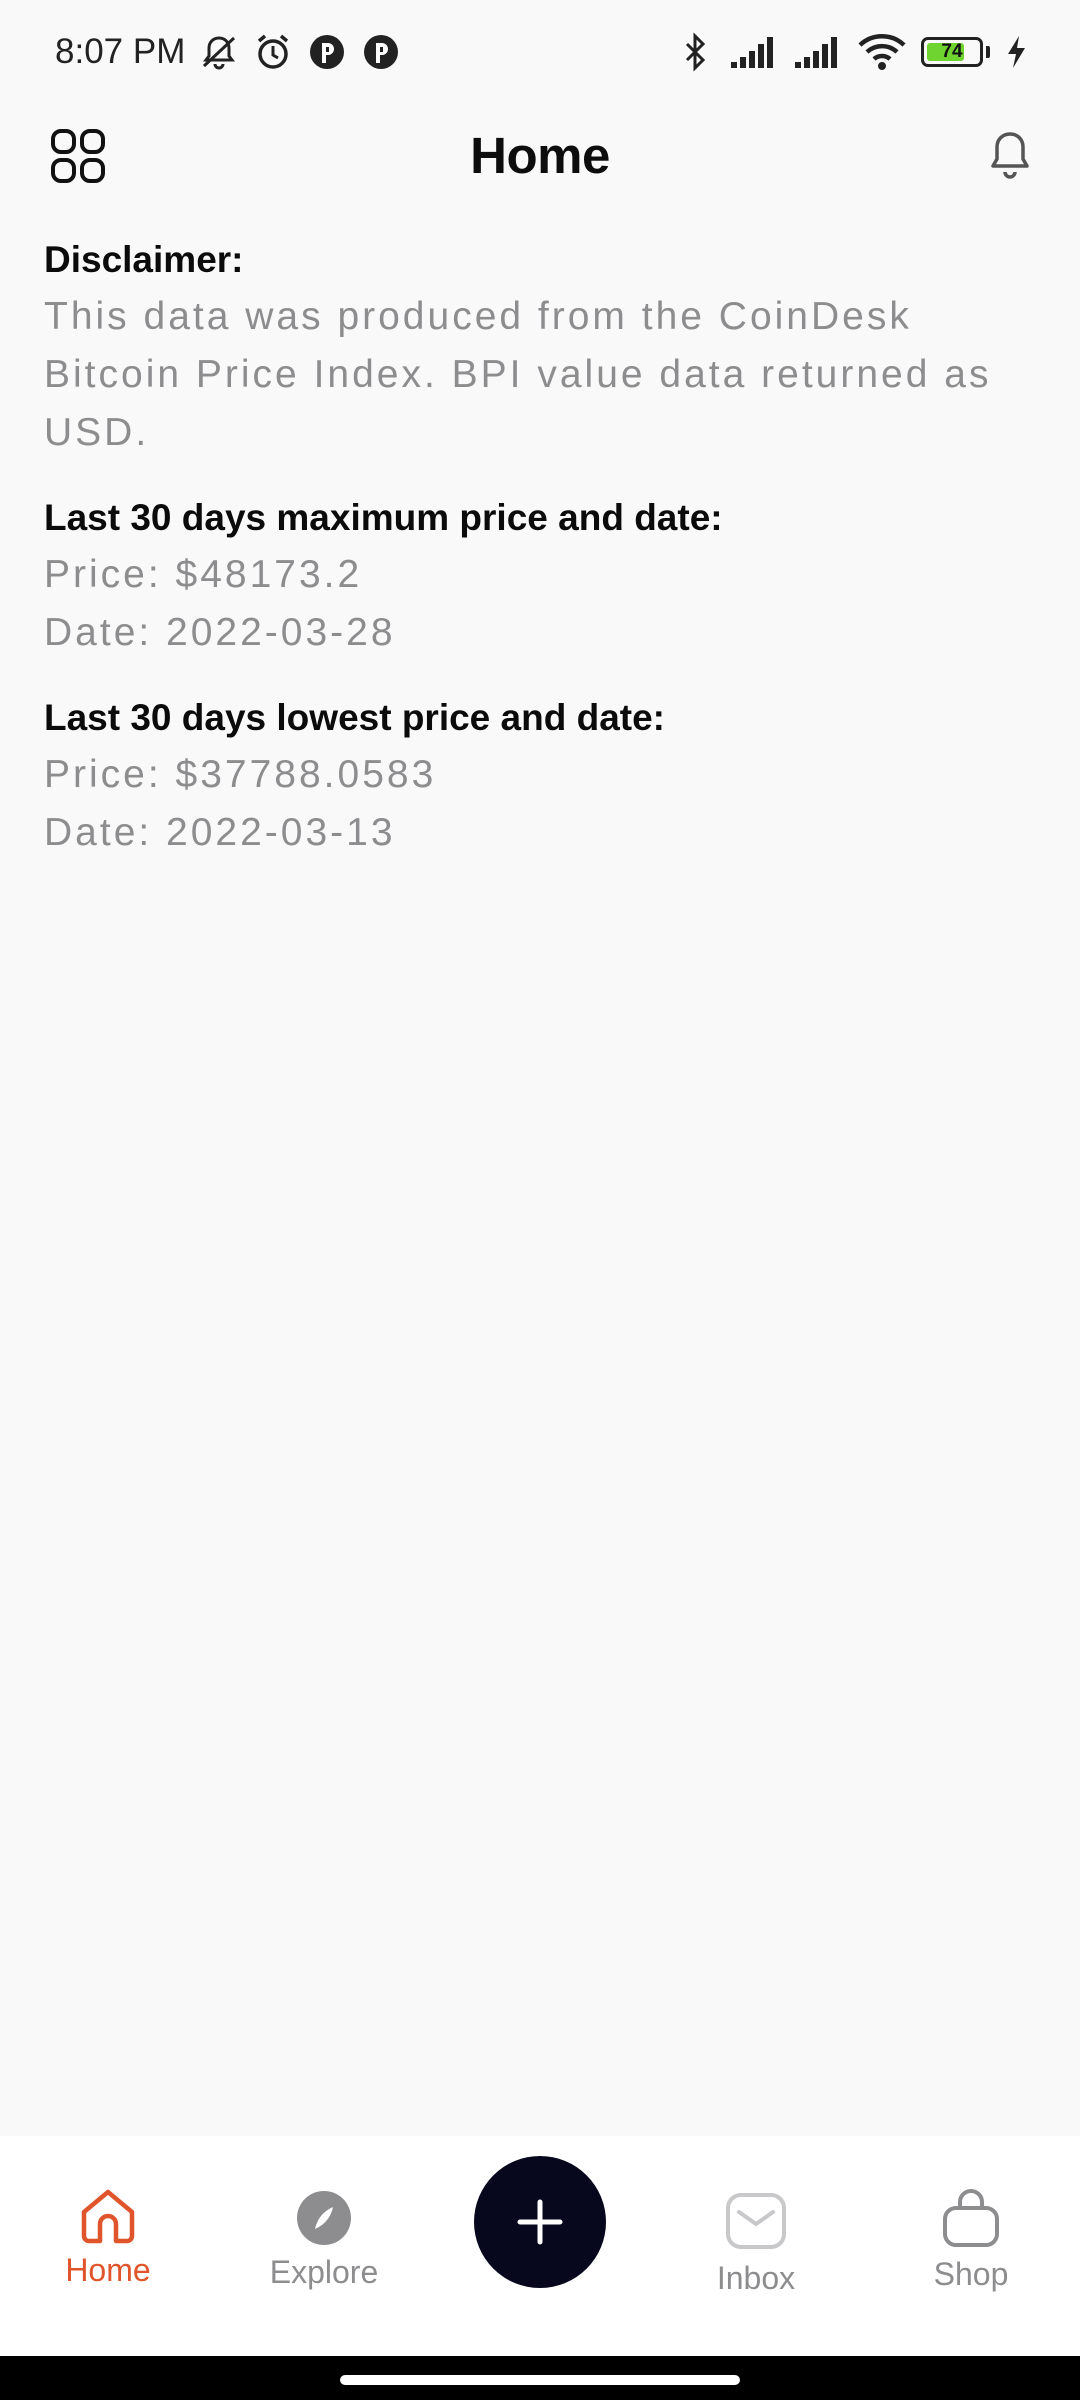 The image size is (1080, 2400). Describe the element at coordinates (1016, 52) in the screenshot. I see `charging-icon` at that location.